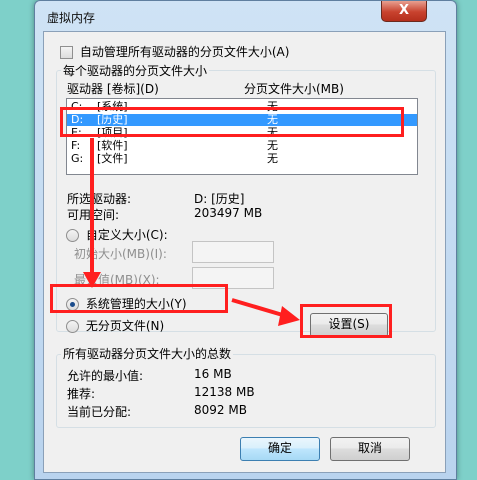  What do you see at coordinates (289, 316) in the screenshot?
I see `annotation-arrowhead-right` at bounding box center [289, 316].